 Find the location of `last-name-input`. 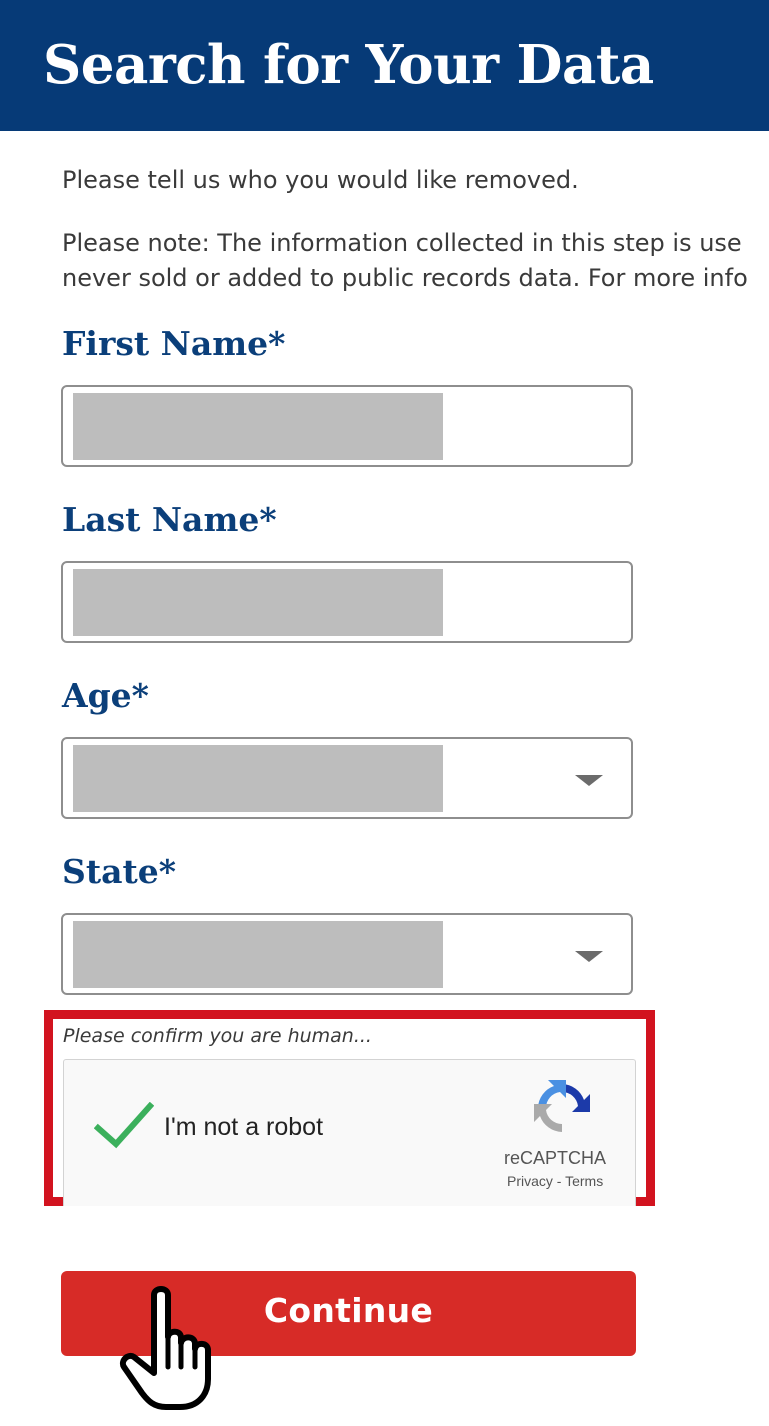

last-name-input is located at coordinates (347, 602).